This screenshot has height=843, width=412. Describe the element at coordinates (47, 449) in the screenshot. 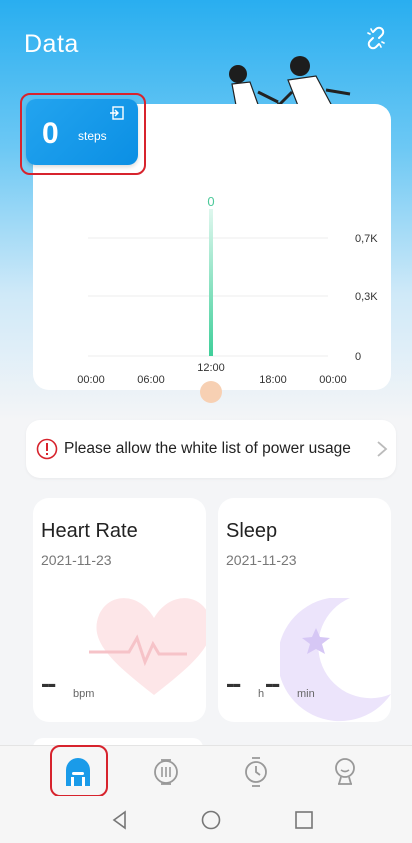

I see `alert-icon` at that location.